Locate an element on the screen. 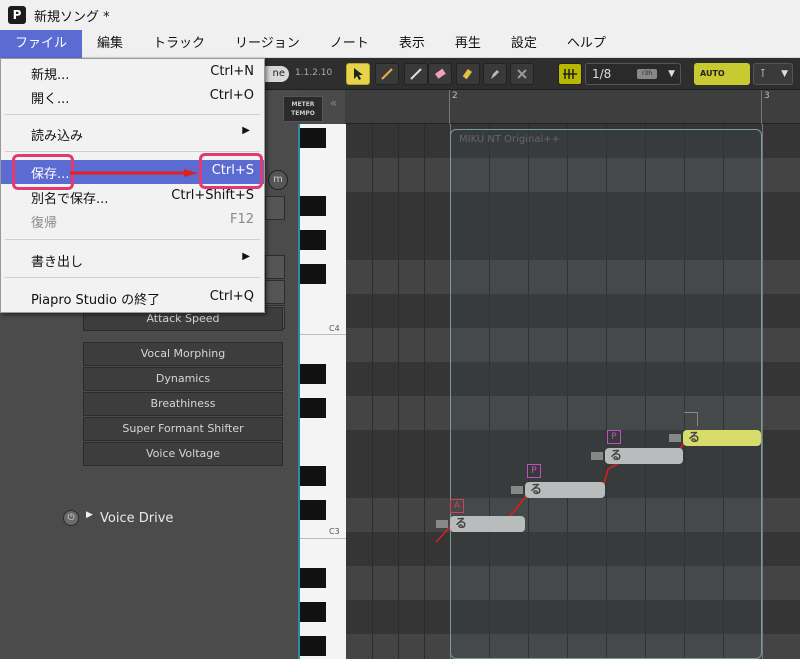  pitch-curve is located at coordinates (595, 486).